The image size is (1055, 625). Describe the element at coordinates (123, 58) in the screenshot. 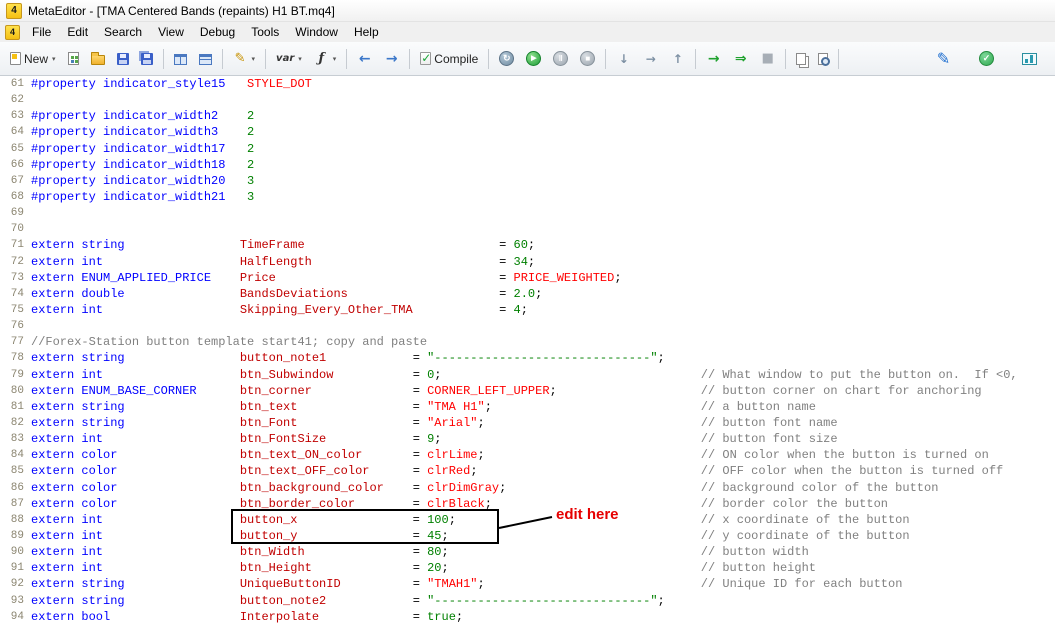

I see `save-icon-button` at that location.